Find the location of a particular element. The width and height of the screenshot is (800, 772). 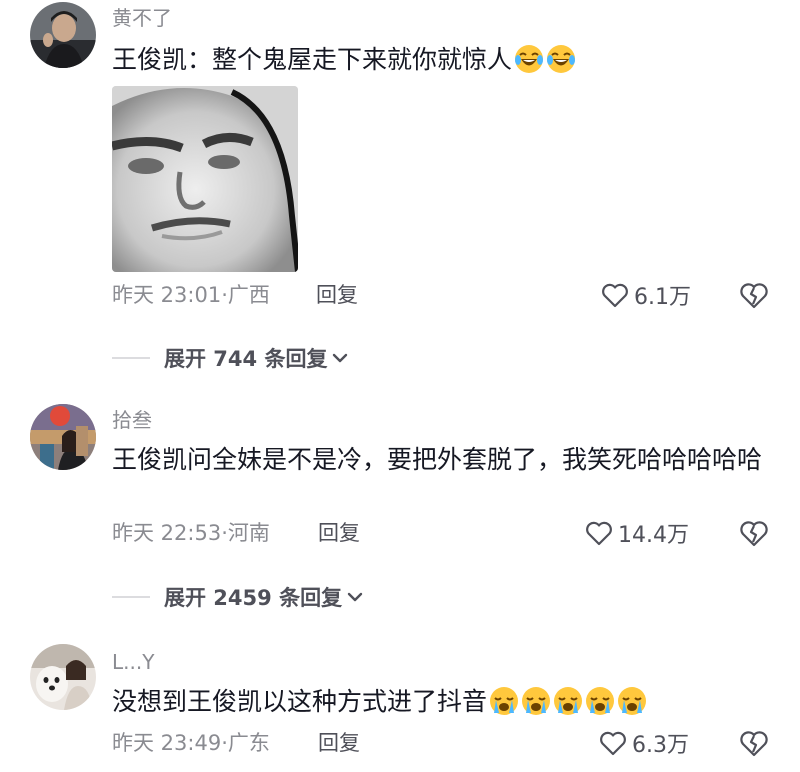

like-button: 14.4万 is located at coordinates (636, 533).